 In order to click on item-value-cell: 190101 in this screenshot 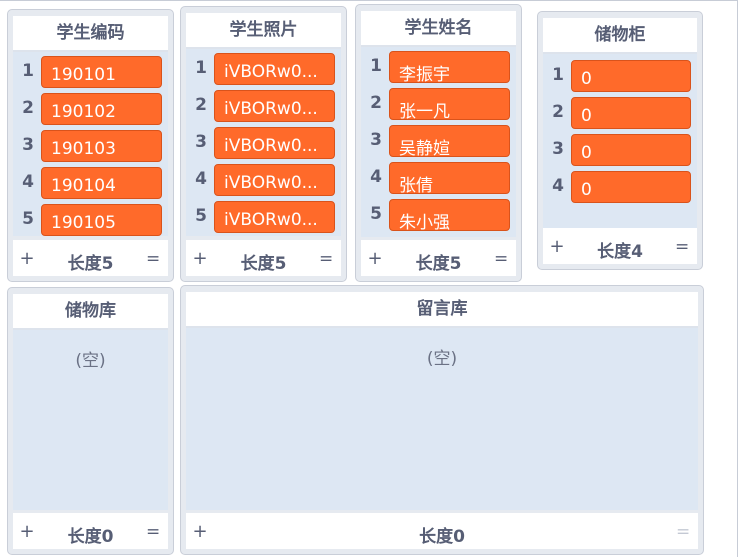, I will do `click(101, 72)`.